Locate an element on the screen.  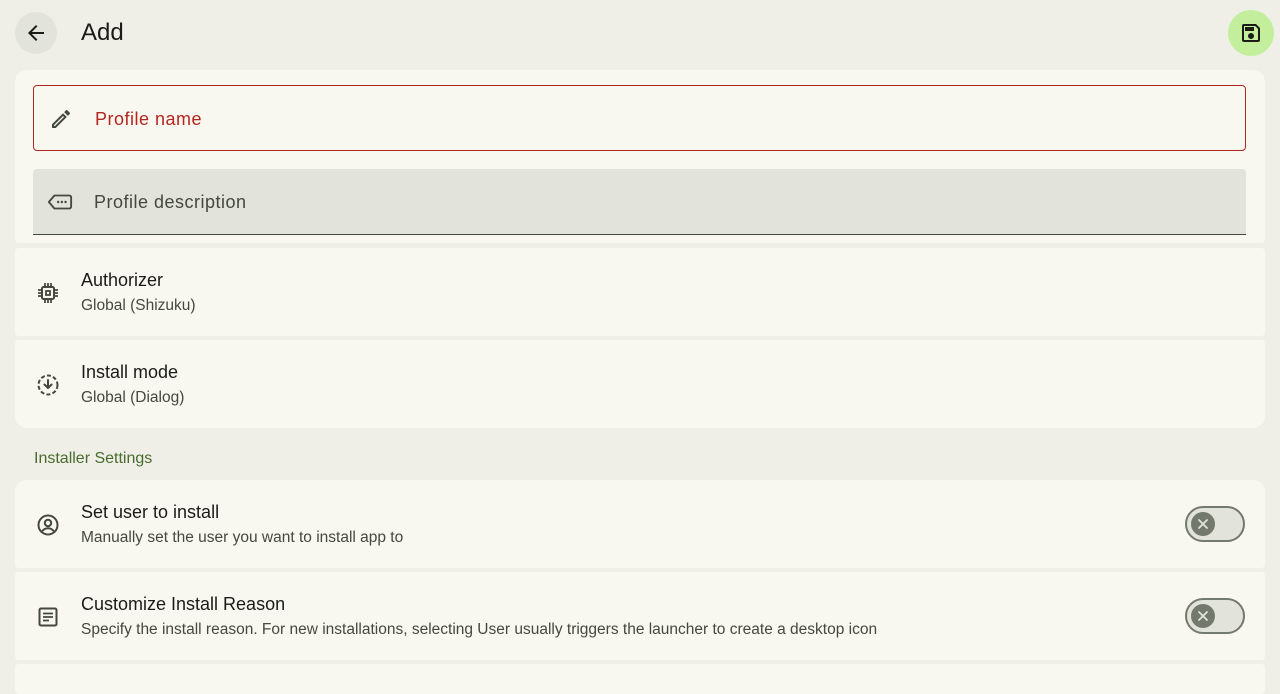
floppy-disk-icon is located at coordinates (1251, 33).